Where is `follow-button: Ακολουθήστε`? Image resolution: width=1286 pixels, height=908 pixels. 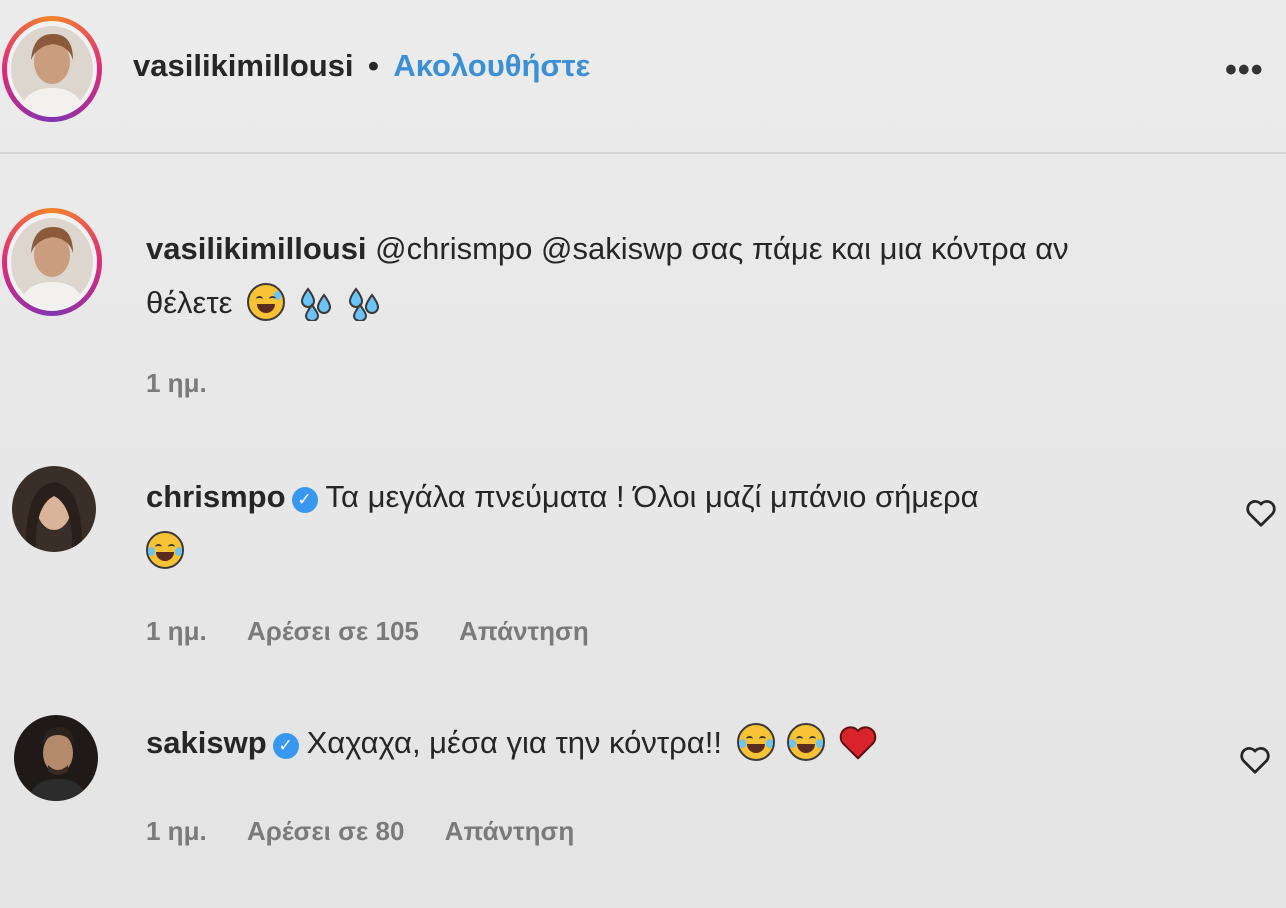
follow-button: Ακολουθήστε is located at coordinates (491, 65).